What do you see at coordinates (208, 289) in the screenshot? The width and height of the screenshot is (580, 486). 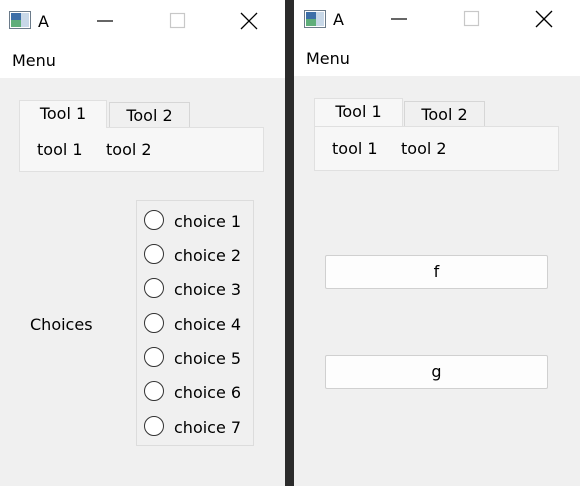 I see `radio-label: choice 3` at bounding box center [208, 289].